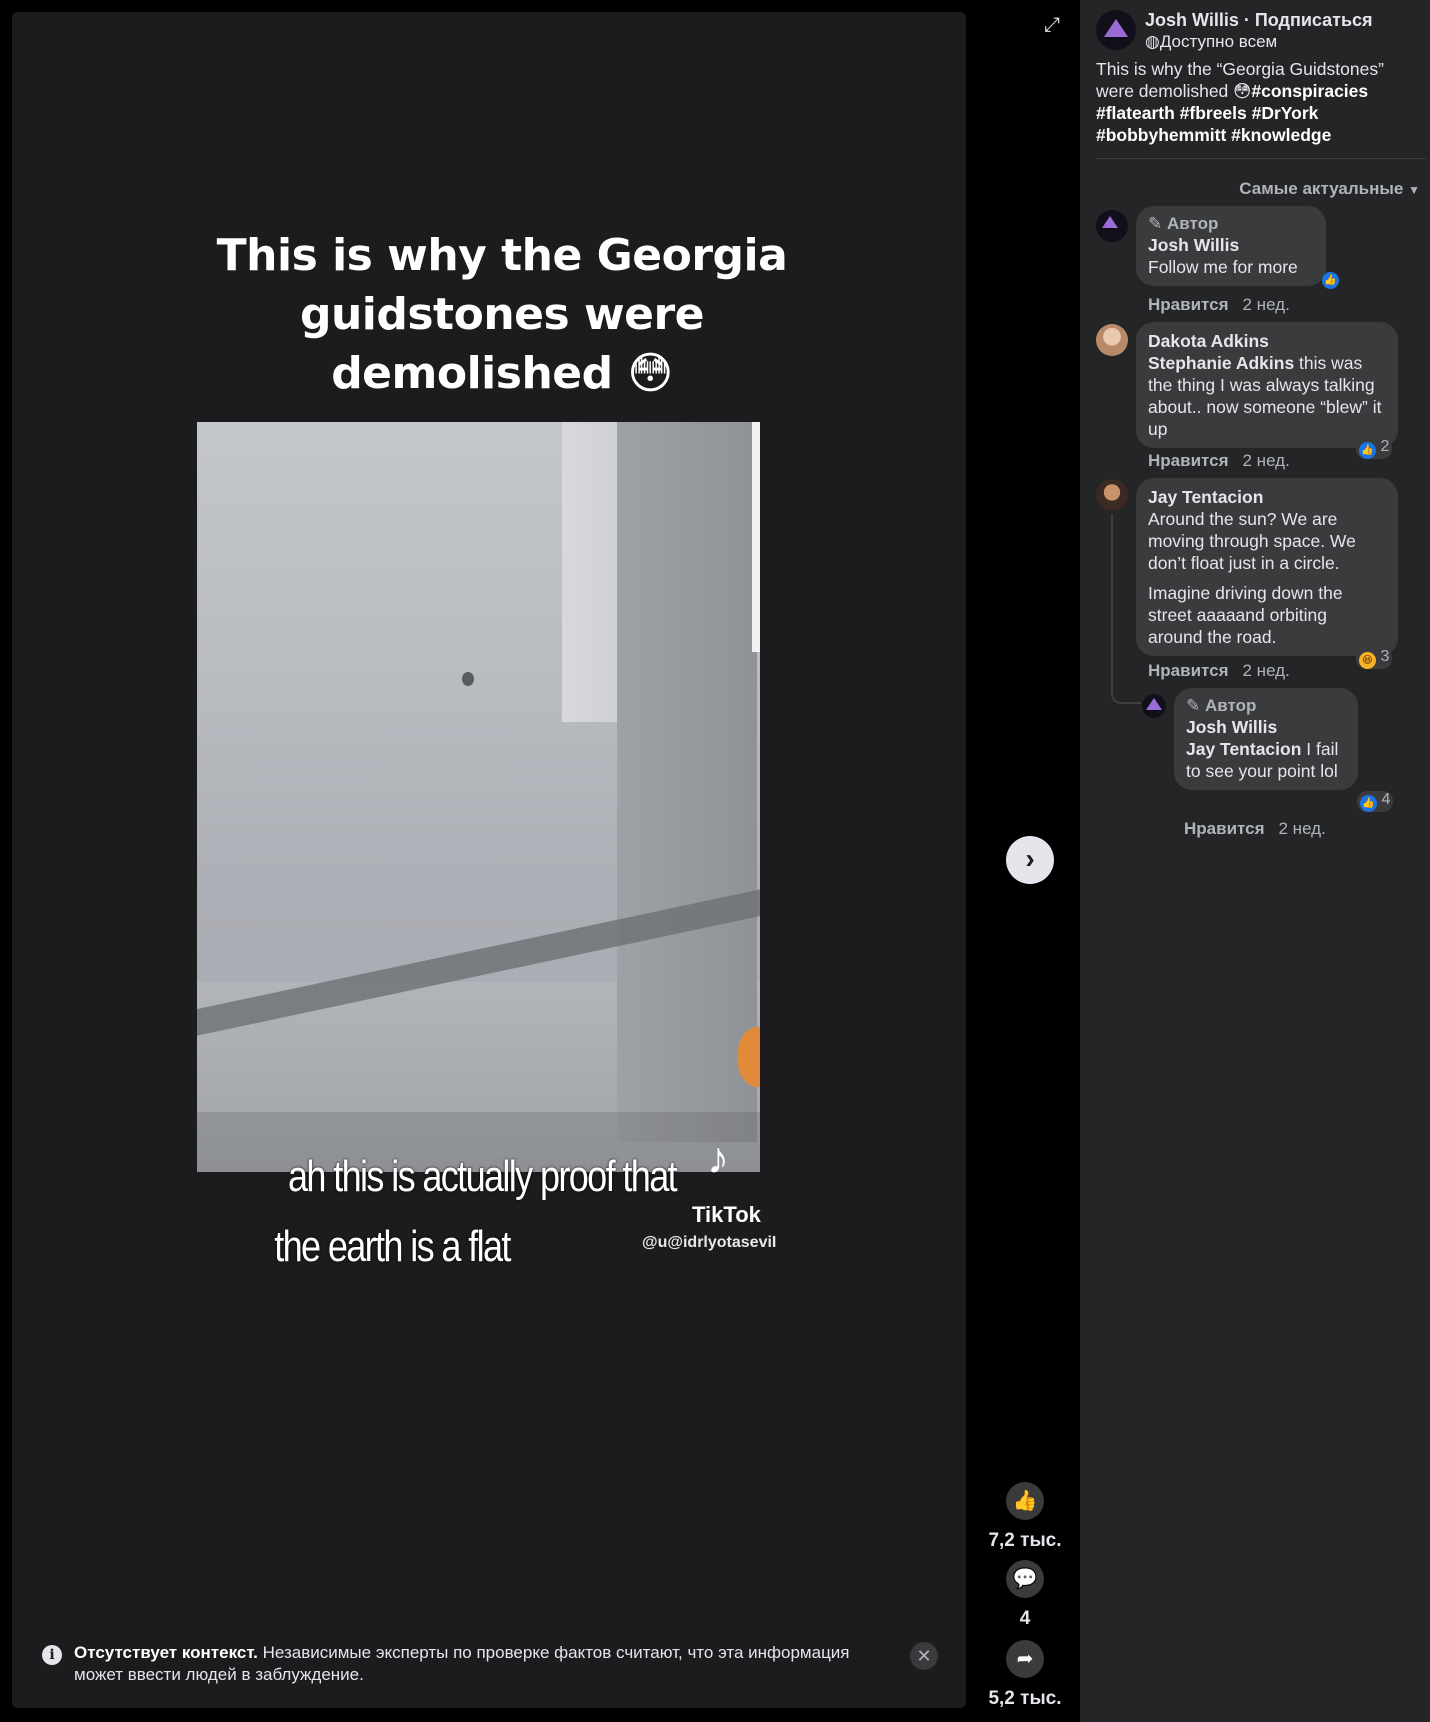 The image size is (1430, 1722). I want to click on divider, so click(1261, 158).